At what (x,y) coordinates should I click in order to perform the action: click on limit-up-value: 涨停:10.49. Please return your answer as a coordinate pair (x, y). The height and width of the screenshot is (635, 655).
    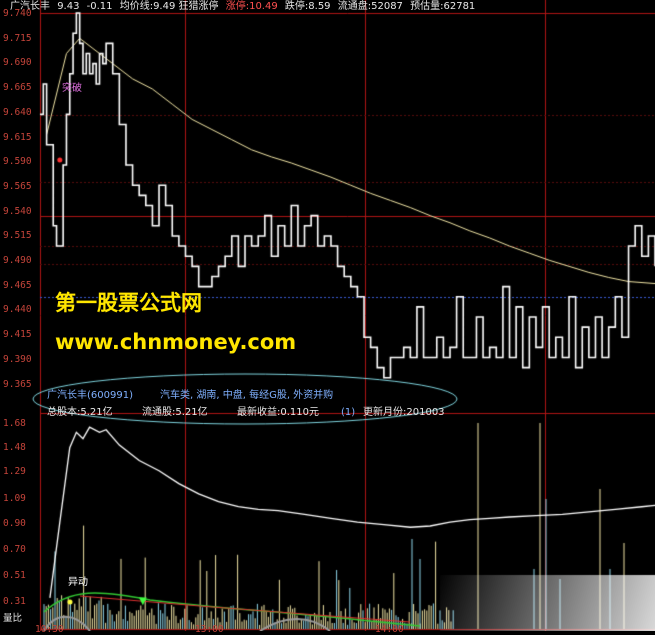
    Looking at the image, I should click on (251, 6).